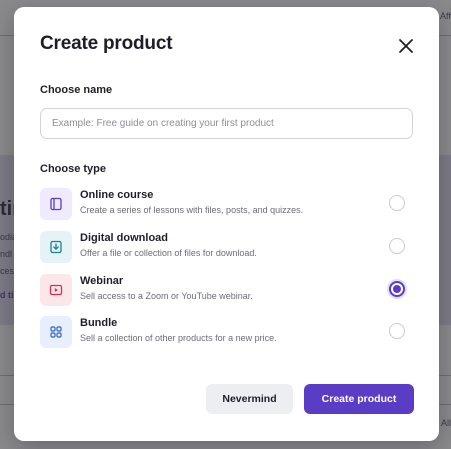 This screenshot has width=451, height=449. What do you see at coordinates (56, 247) in the screenshot?
I see `download-icon` at bounding box center [56, 247].